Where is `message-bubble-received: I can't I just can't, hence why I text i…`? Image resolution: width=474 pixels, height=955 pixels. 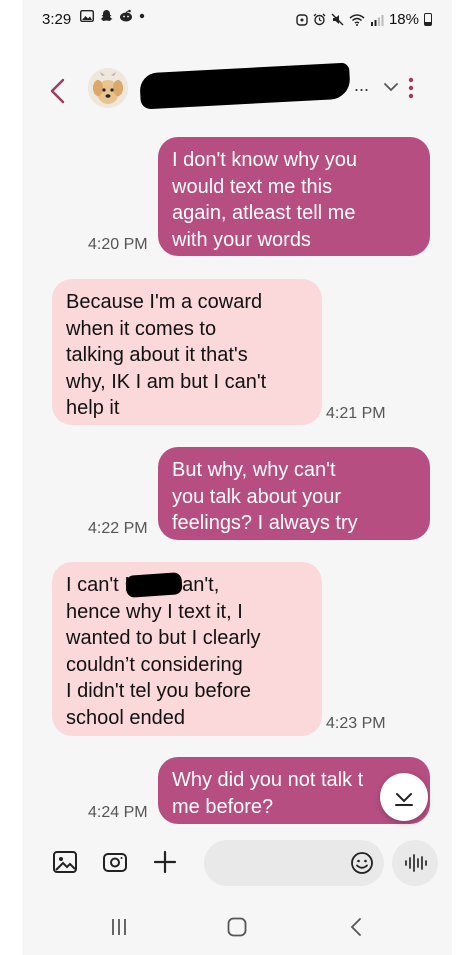 message-bubble-received: I can't I just can't, hence why I text i… is located at coordinates (187, 649).